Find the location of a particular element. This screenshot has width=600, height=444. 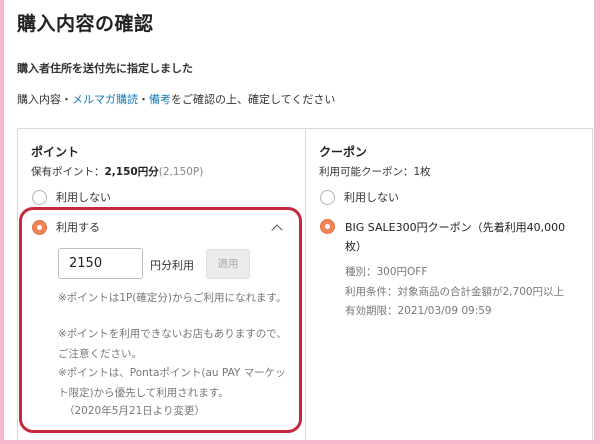

coupon-expiry: 有効期限：2021/03/09 09:59 is located at coordinates (418, 311).